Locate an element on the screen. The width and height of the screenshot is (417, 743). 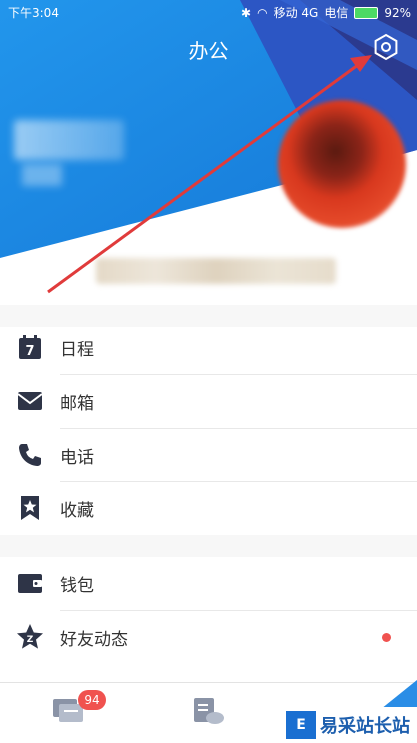
menu-item-mail: 邮箱 is located at coordinates (208, 401).